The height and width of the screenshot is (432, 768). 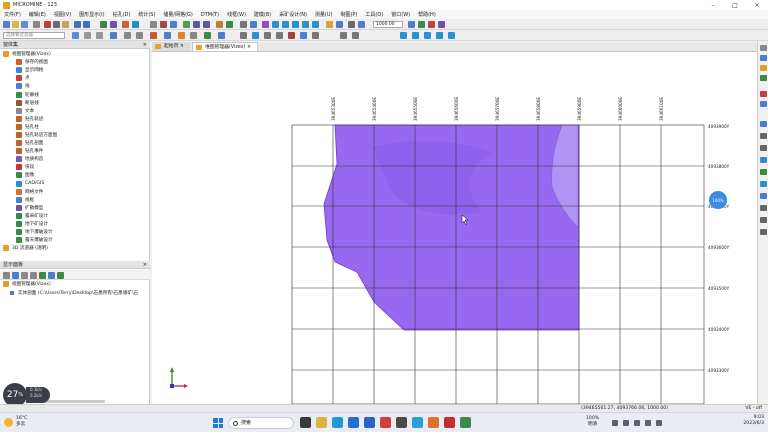 I want to click on zoom-in-icon, so click(x=196, y=24).